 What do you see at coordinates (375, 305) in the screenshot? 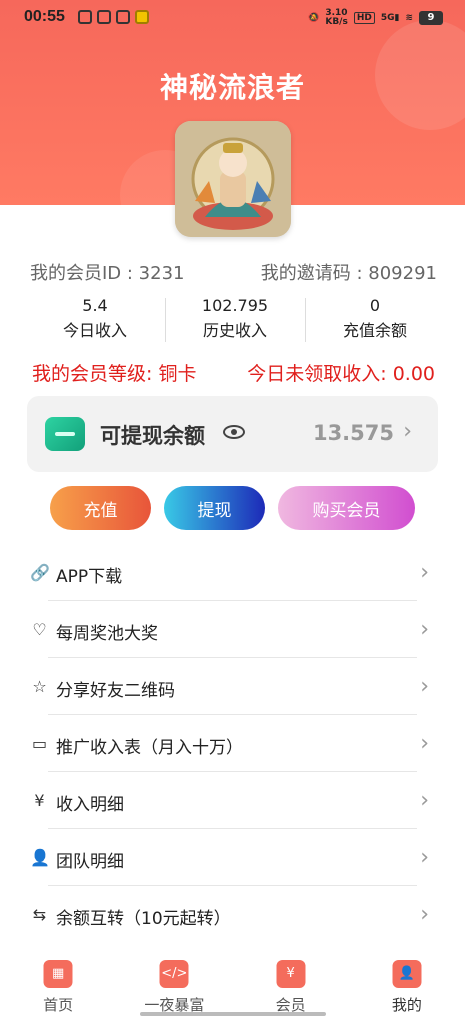
I see `stat-value: 0` at bounding box center [375, 305].